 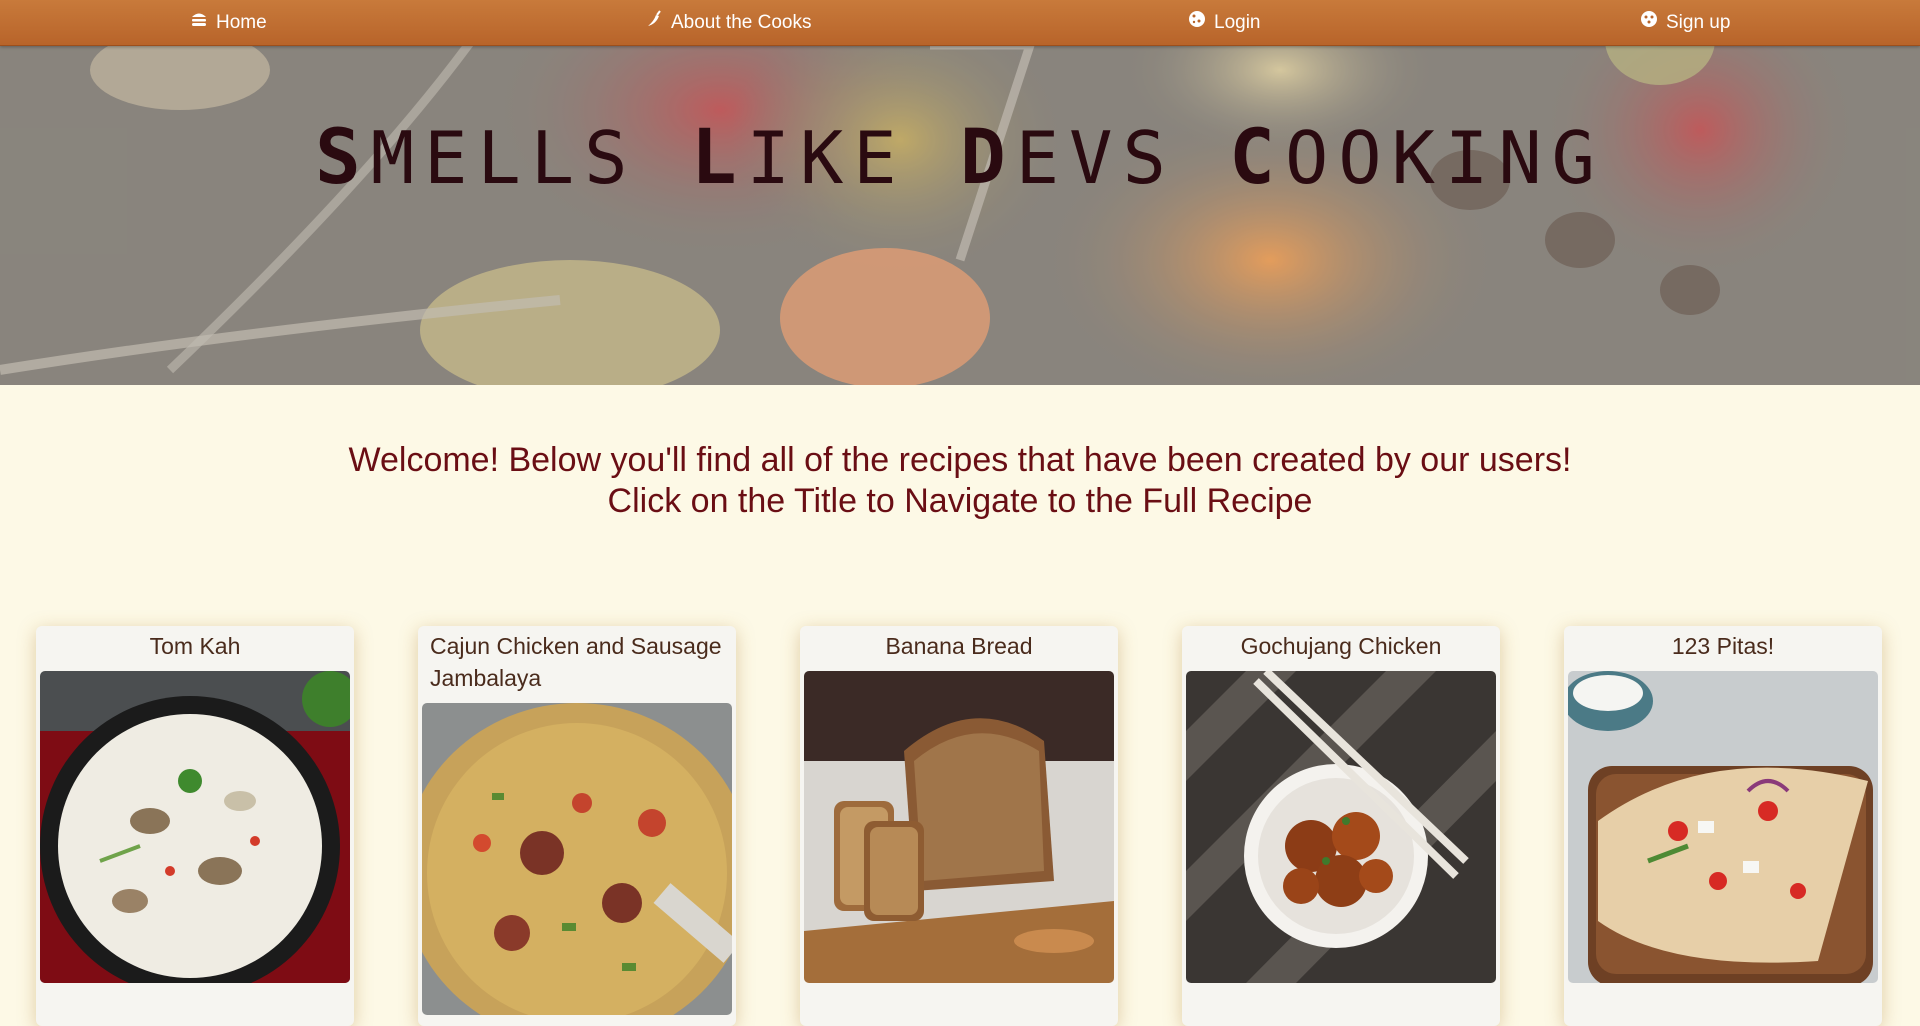 I want to click on recipe-card: 123 Pitas!, so click(x=1723, y=826).